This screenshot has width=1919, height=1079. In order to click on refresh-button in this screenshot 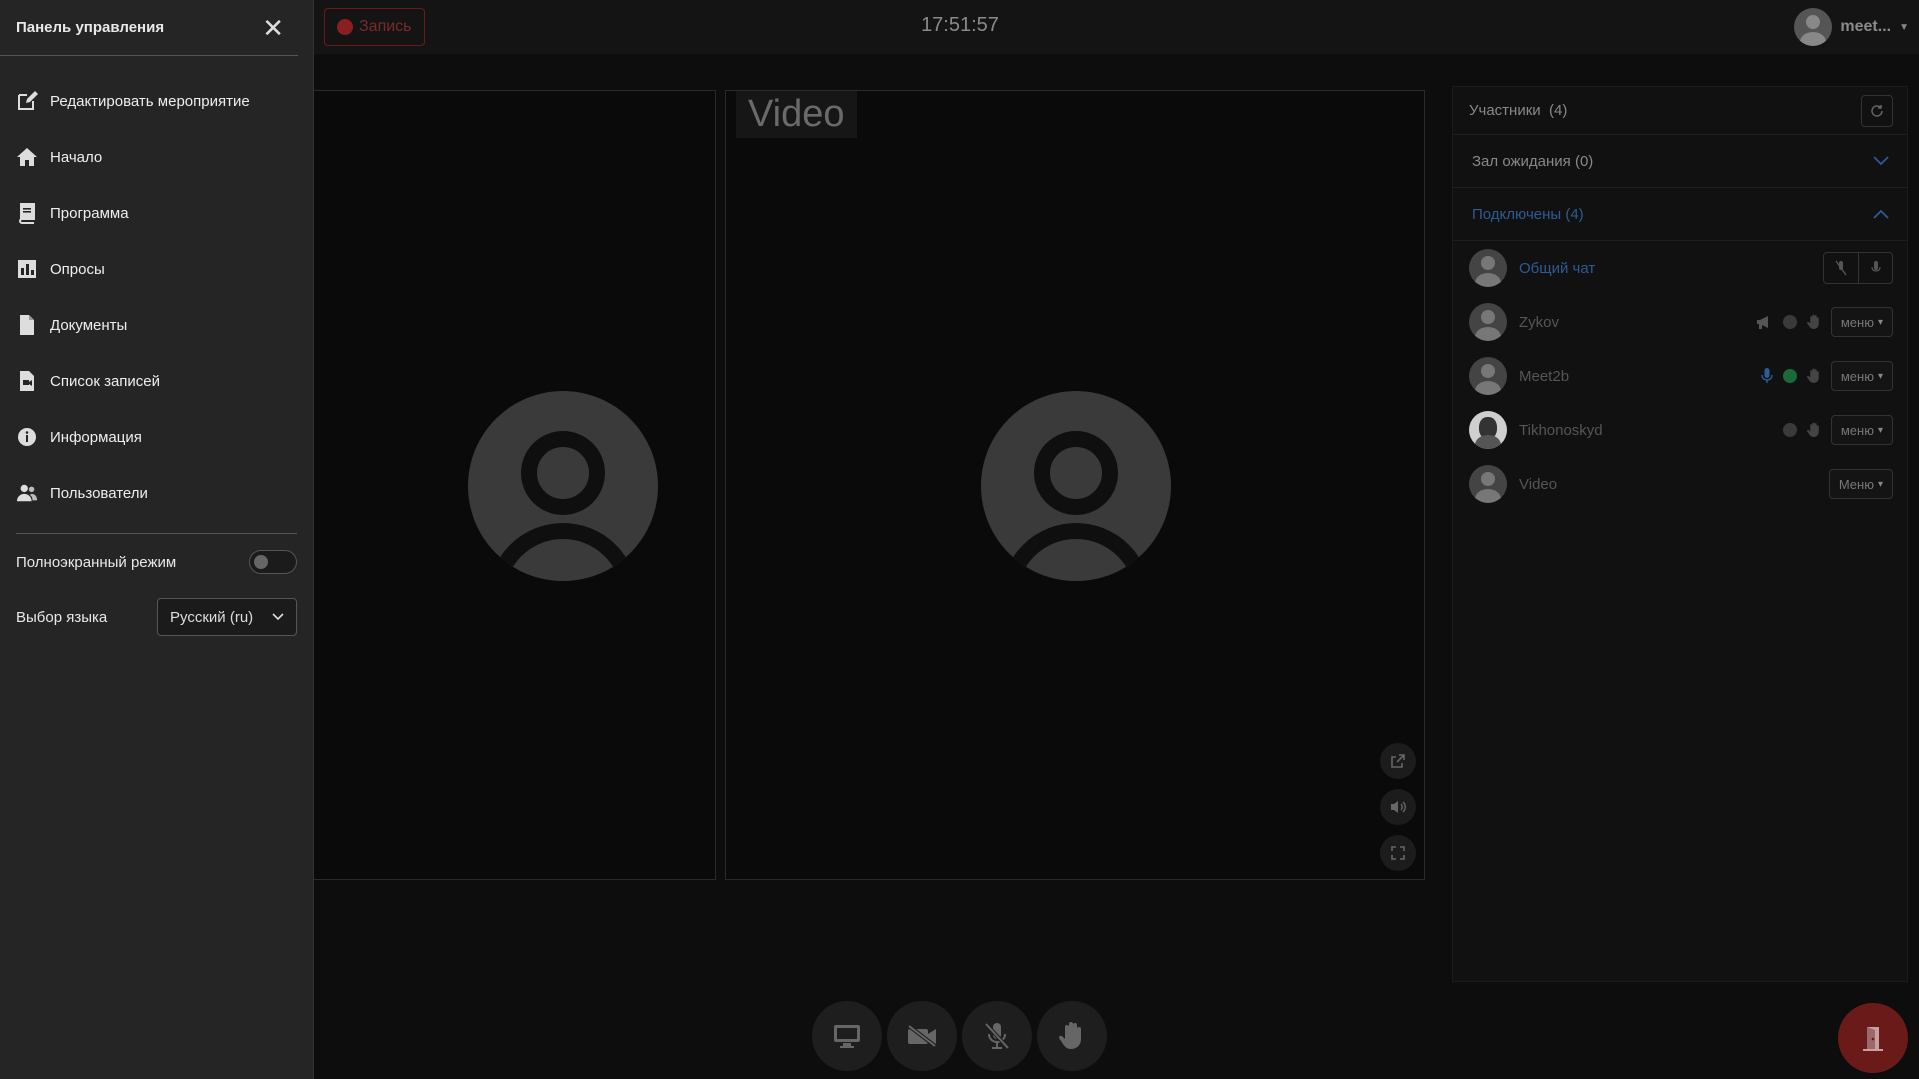, I will do `click(1877, 110)`.